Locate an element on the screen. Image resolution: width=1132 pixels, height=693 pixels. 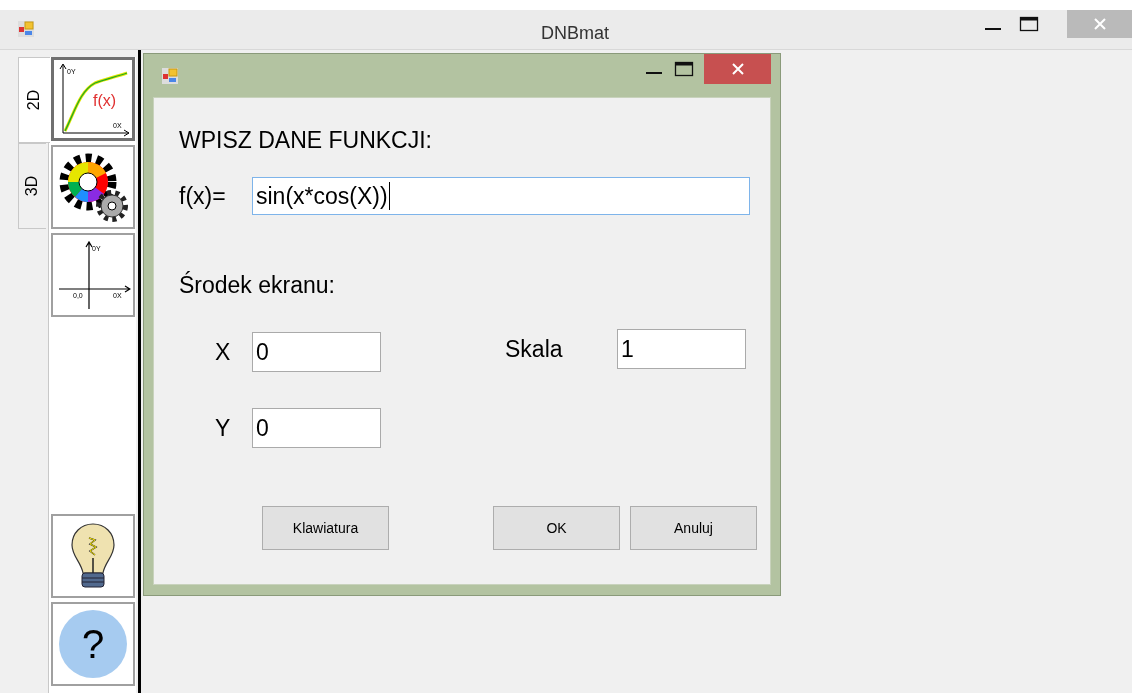
tab: 2D is located at coordinates (34, 100).